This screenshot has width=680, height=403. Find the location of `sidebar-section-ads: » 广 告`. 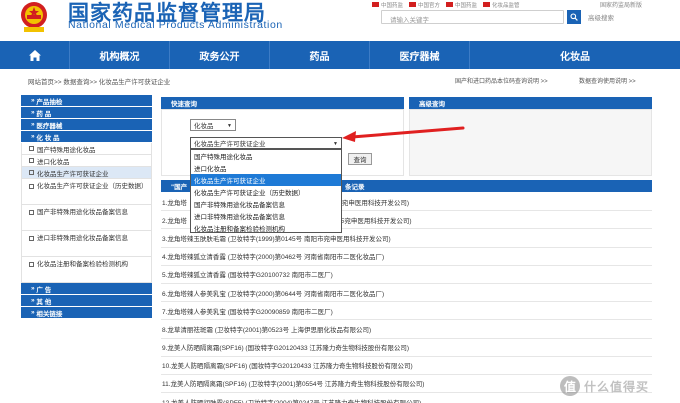

sidebar-section-ads: » 广 告 is located at coordinates (86, 289).